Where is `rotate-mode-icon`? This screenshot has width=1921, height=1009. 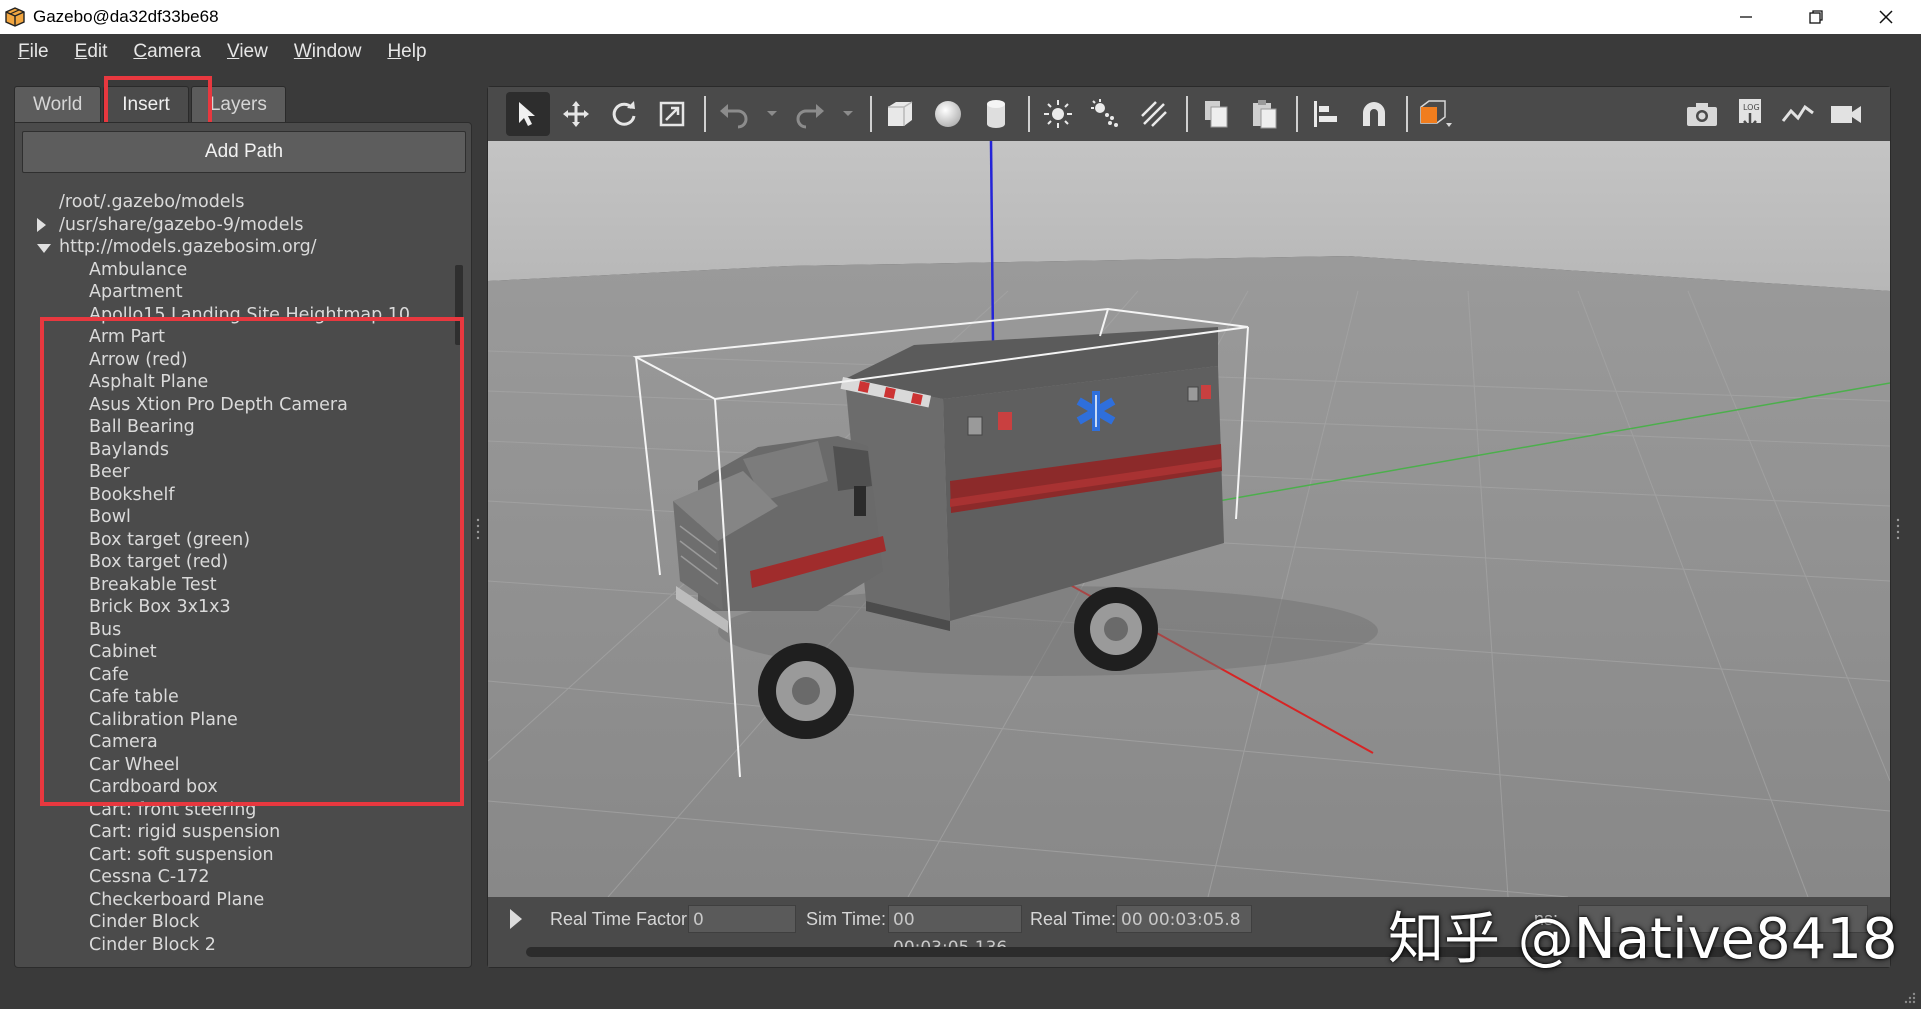 rotate-mode-icon is located at coordinates (624, 113).